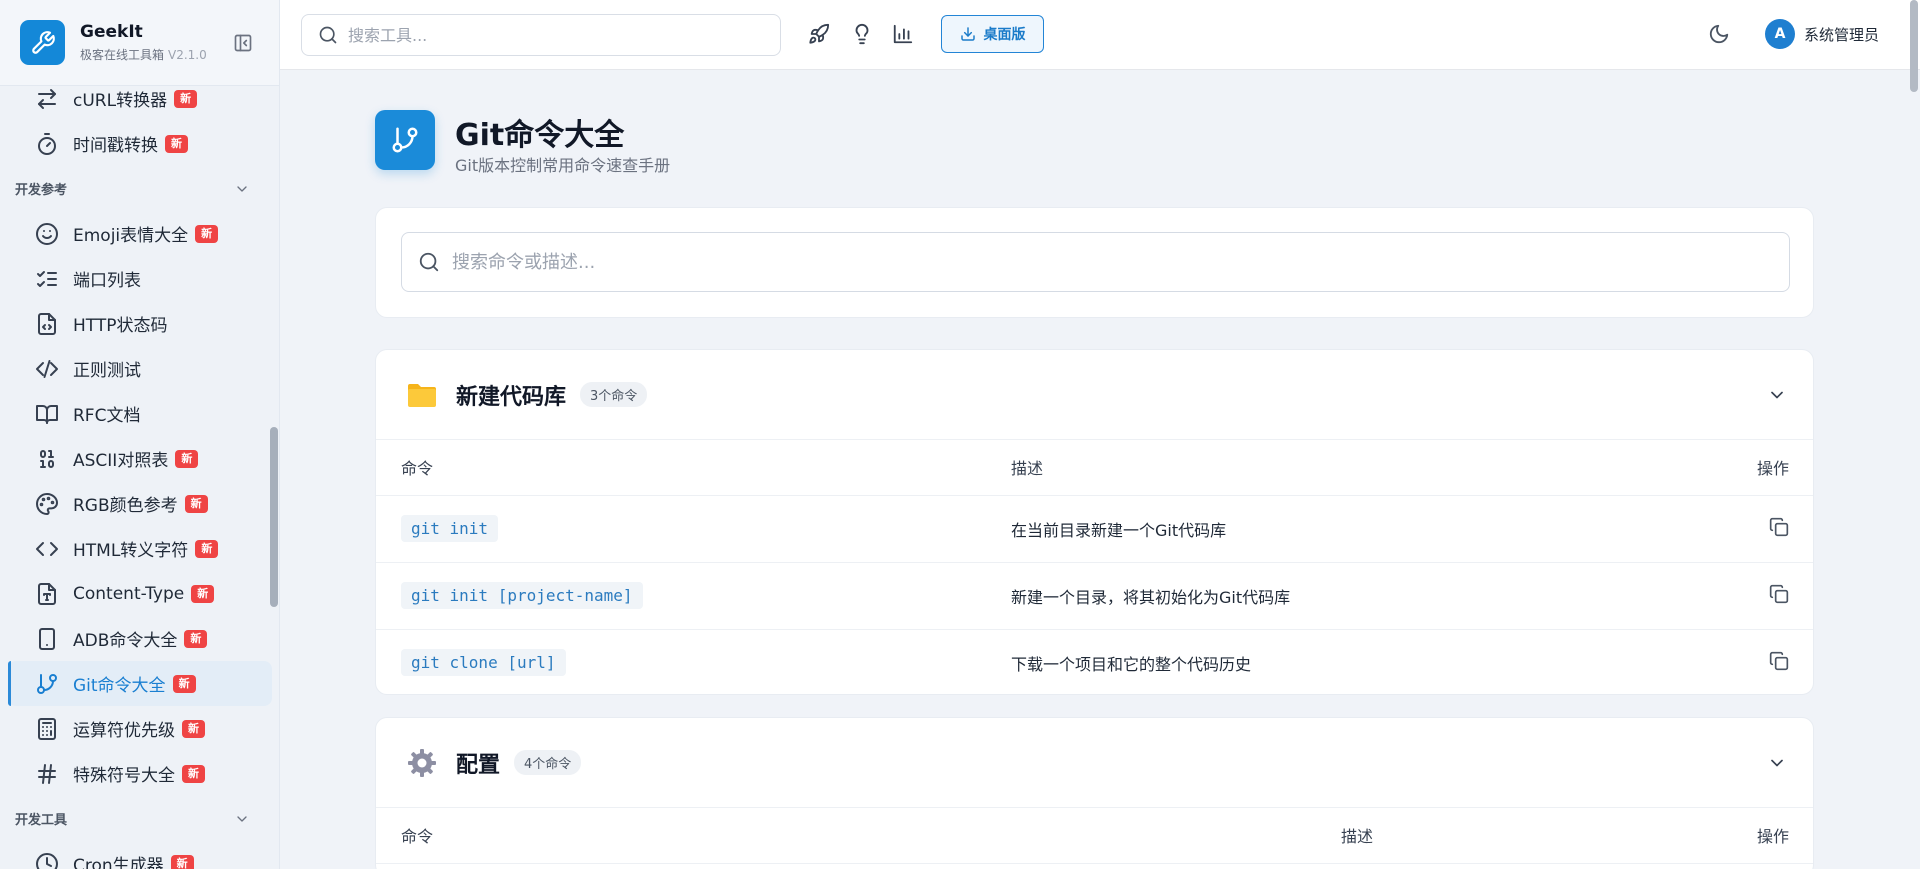 The image size is (1920, 869). I want to click on sidebar-item-label: 端口列表, so click(107, 281).